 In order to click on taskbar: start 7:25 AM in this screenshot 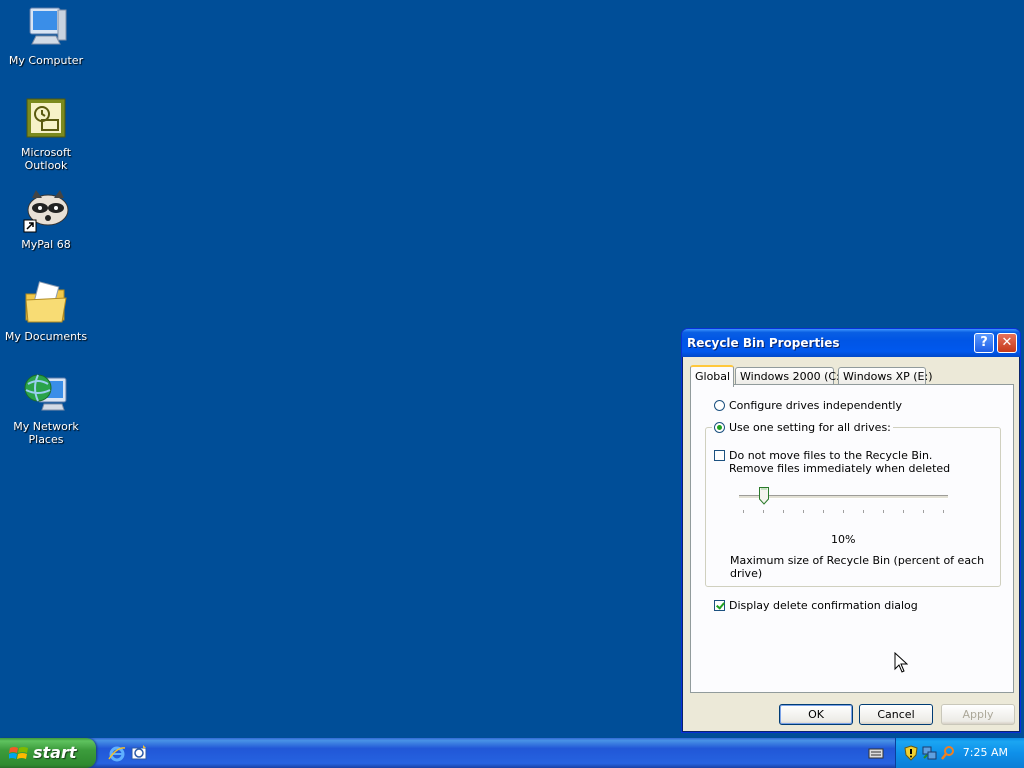, I will do `click(512, 753)`.